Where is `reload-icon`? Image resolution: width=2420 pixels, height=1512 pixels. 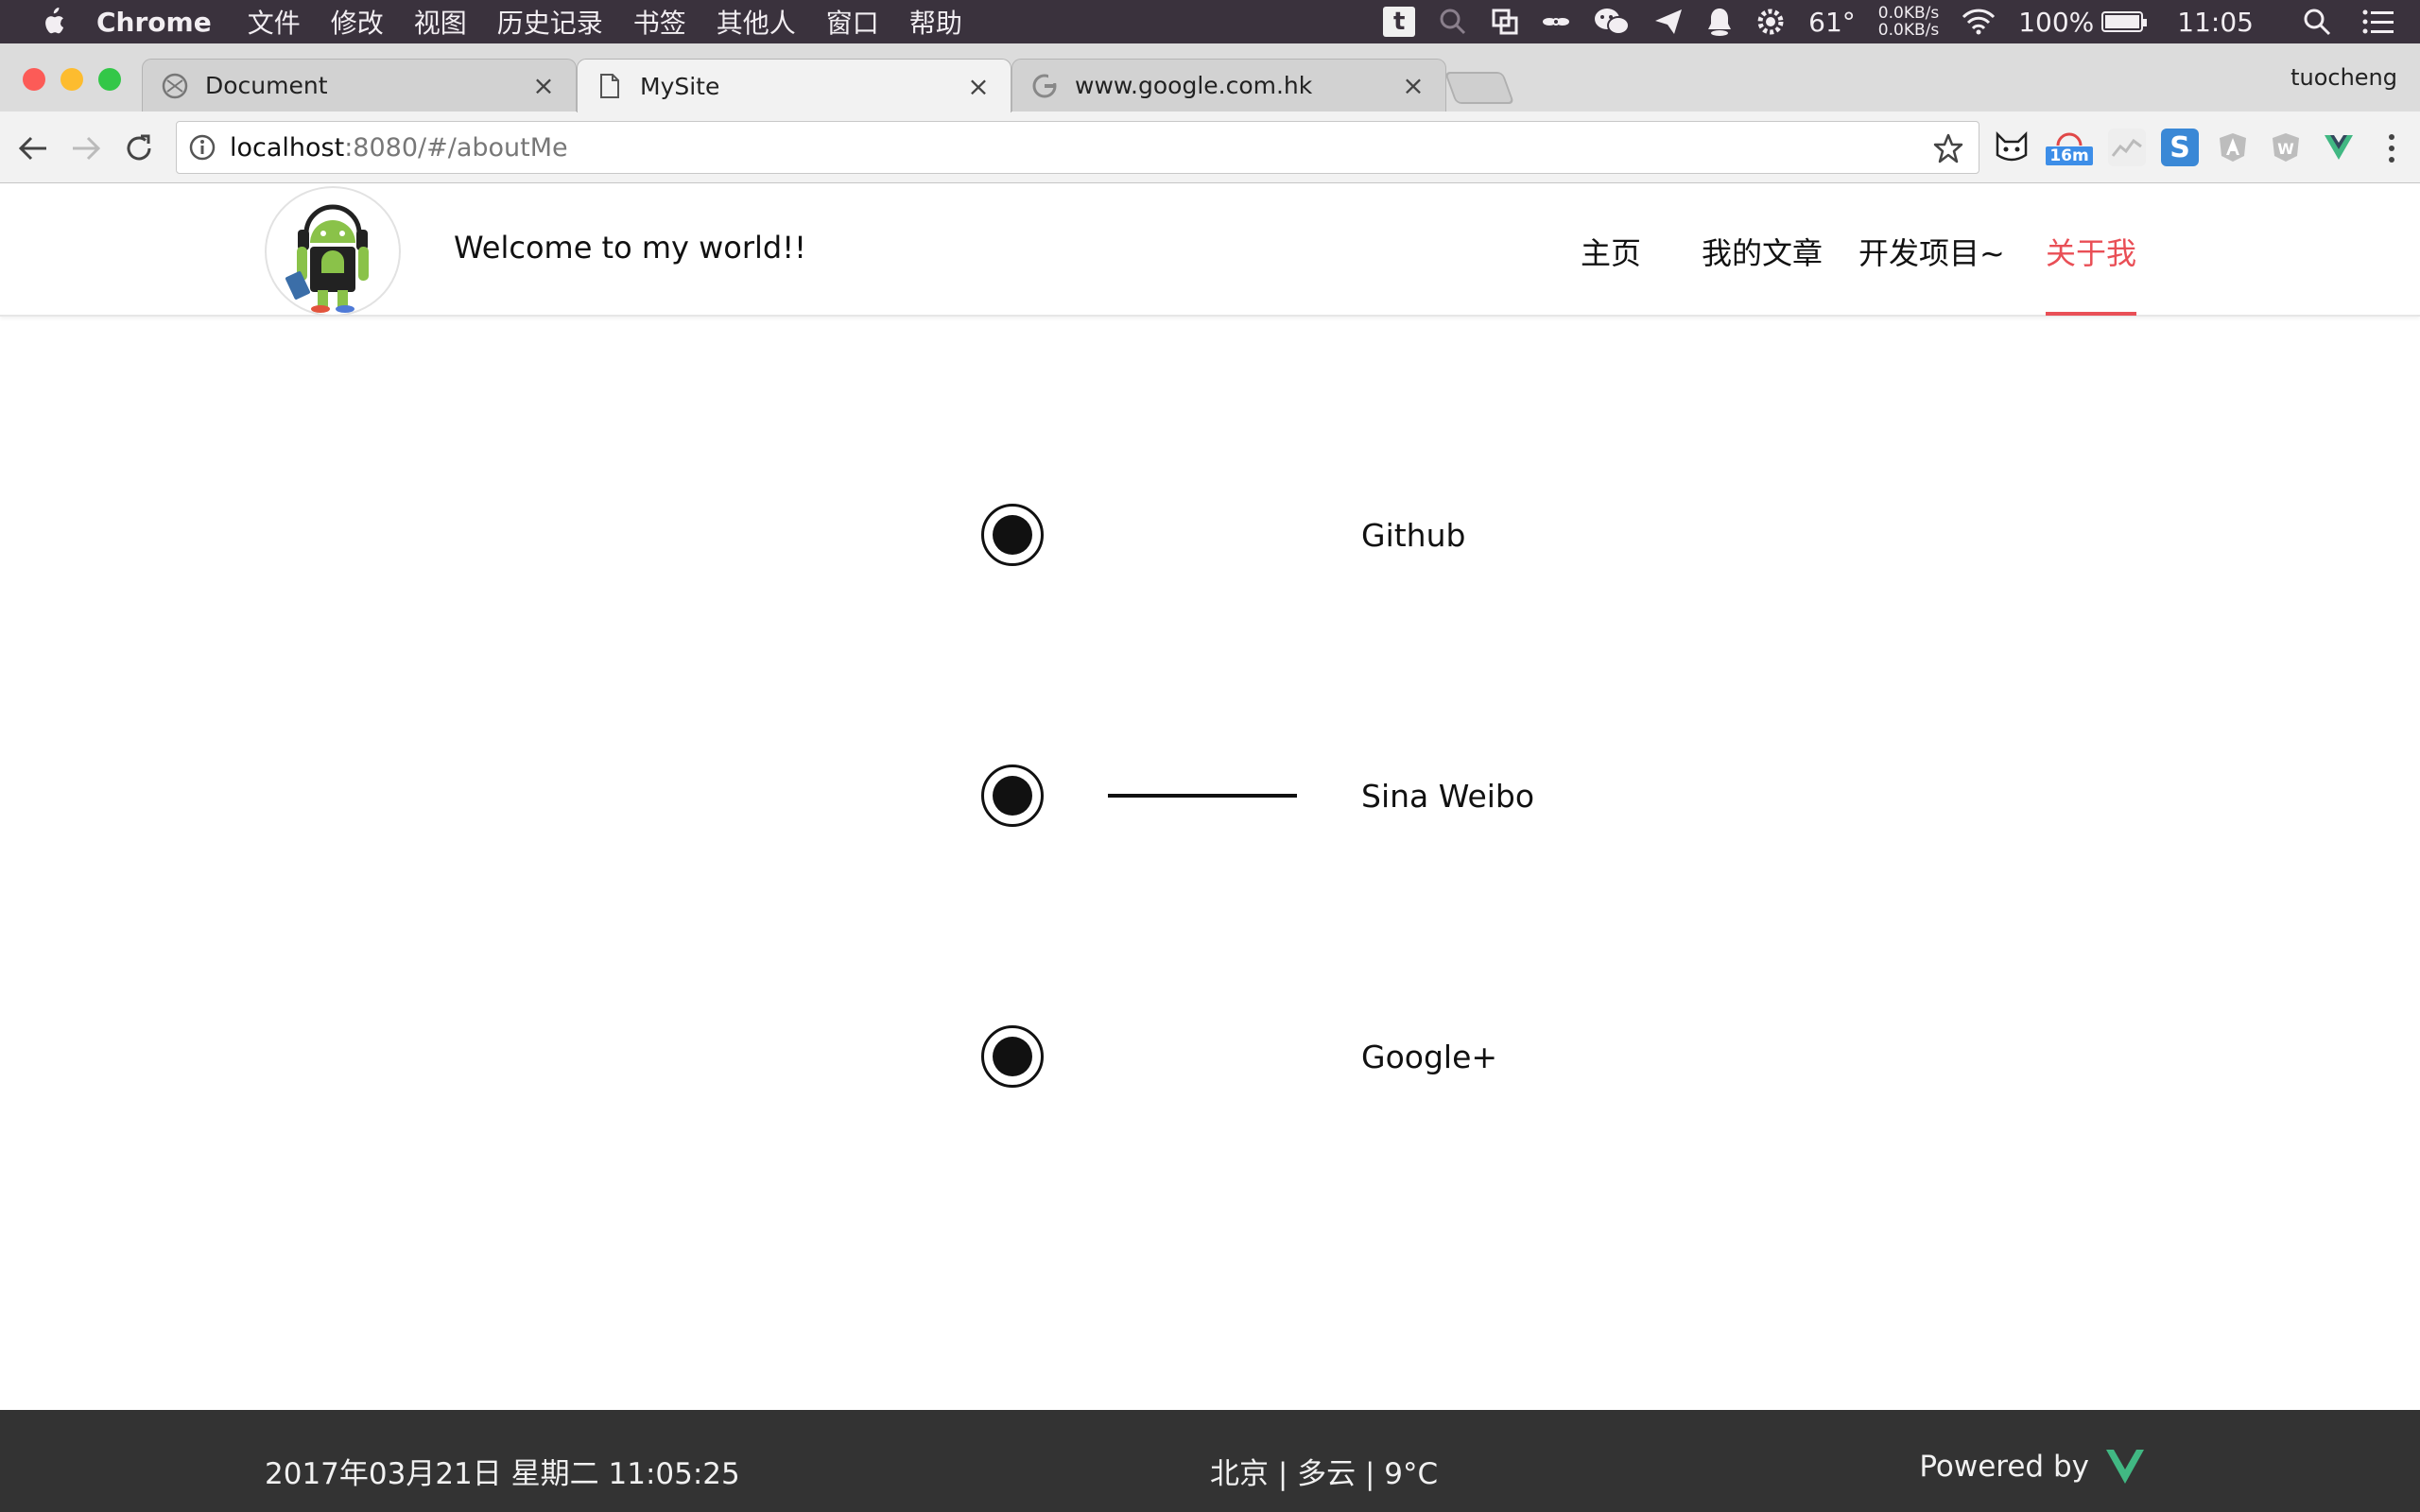 reload-icon is located at coordinates (139, 148).